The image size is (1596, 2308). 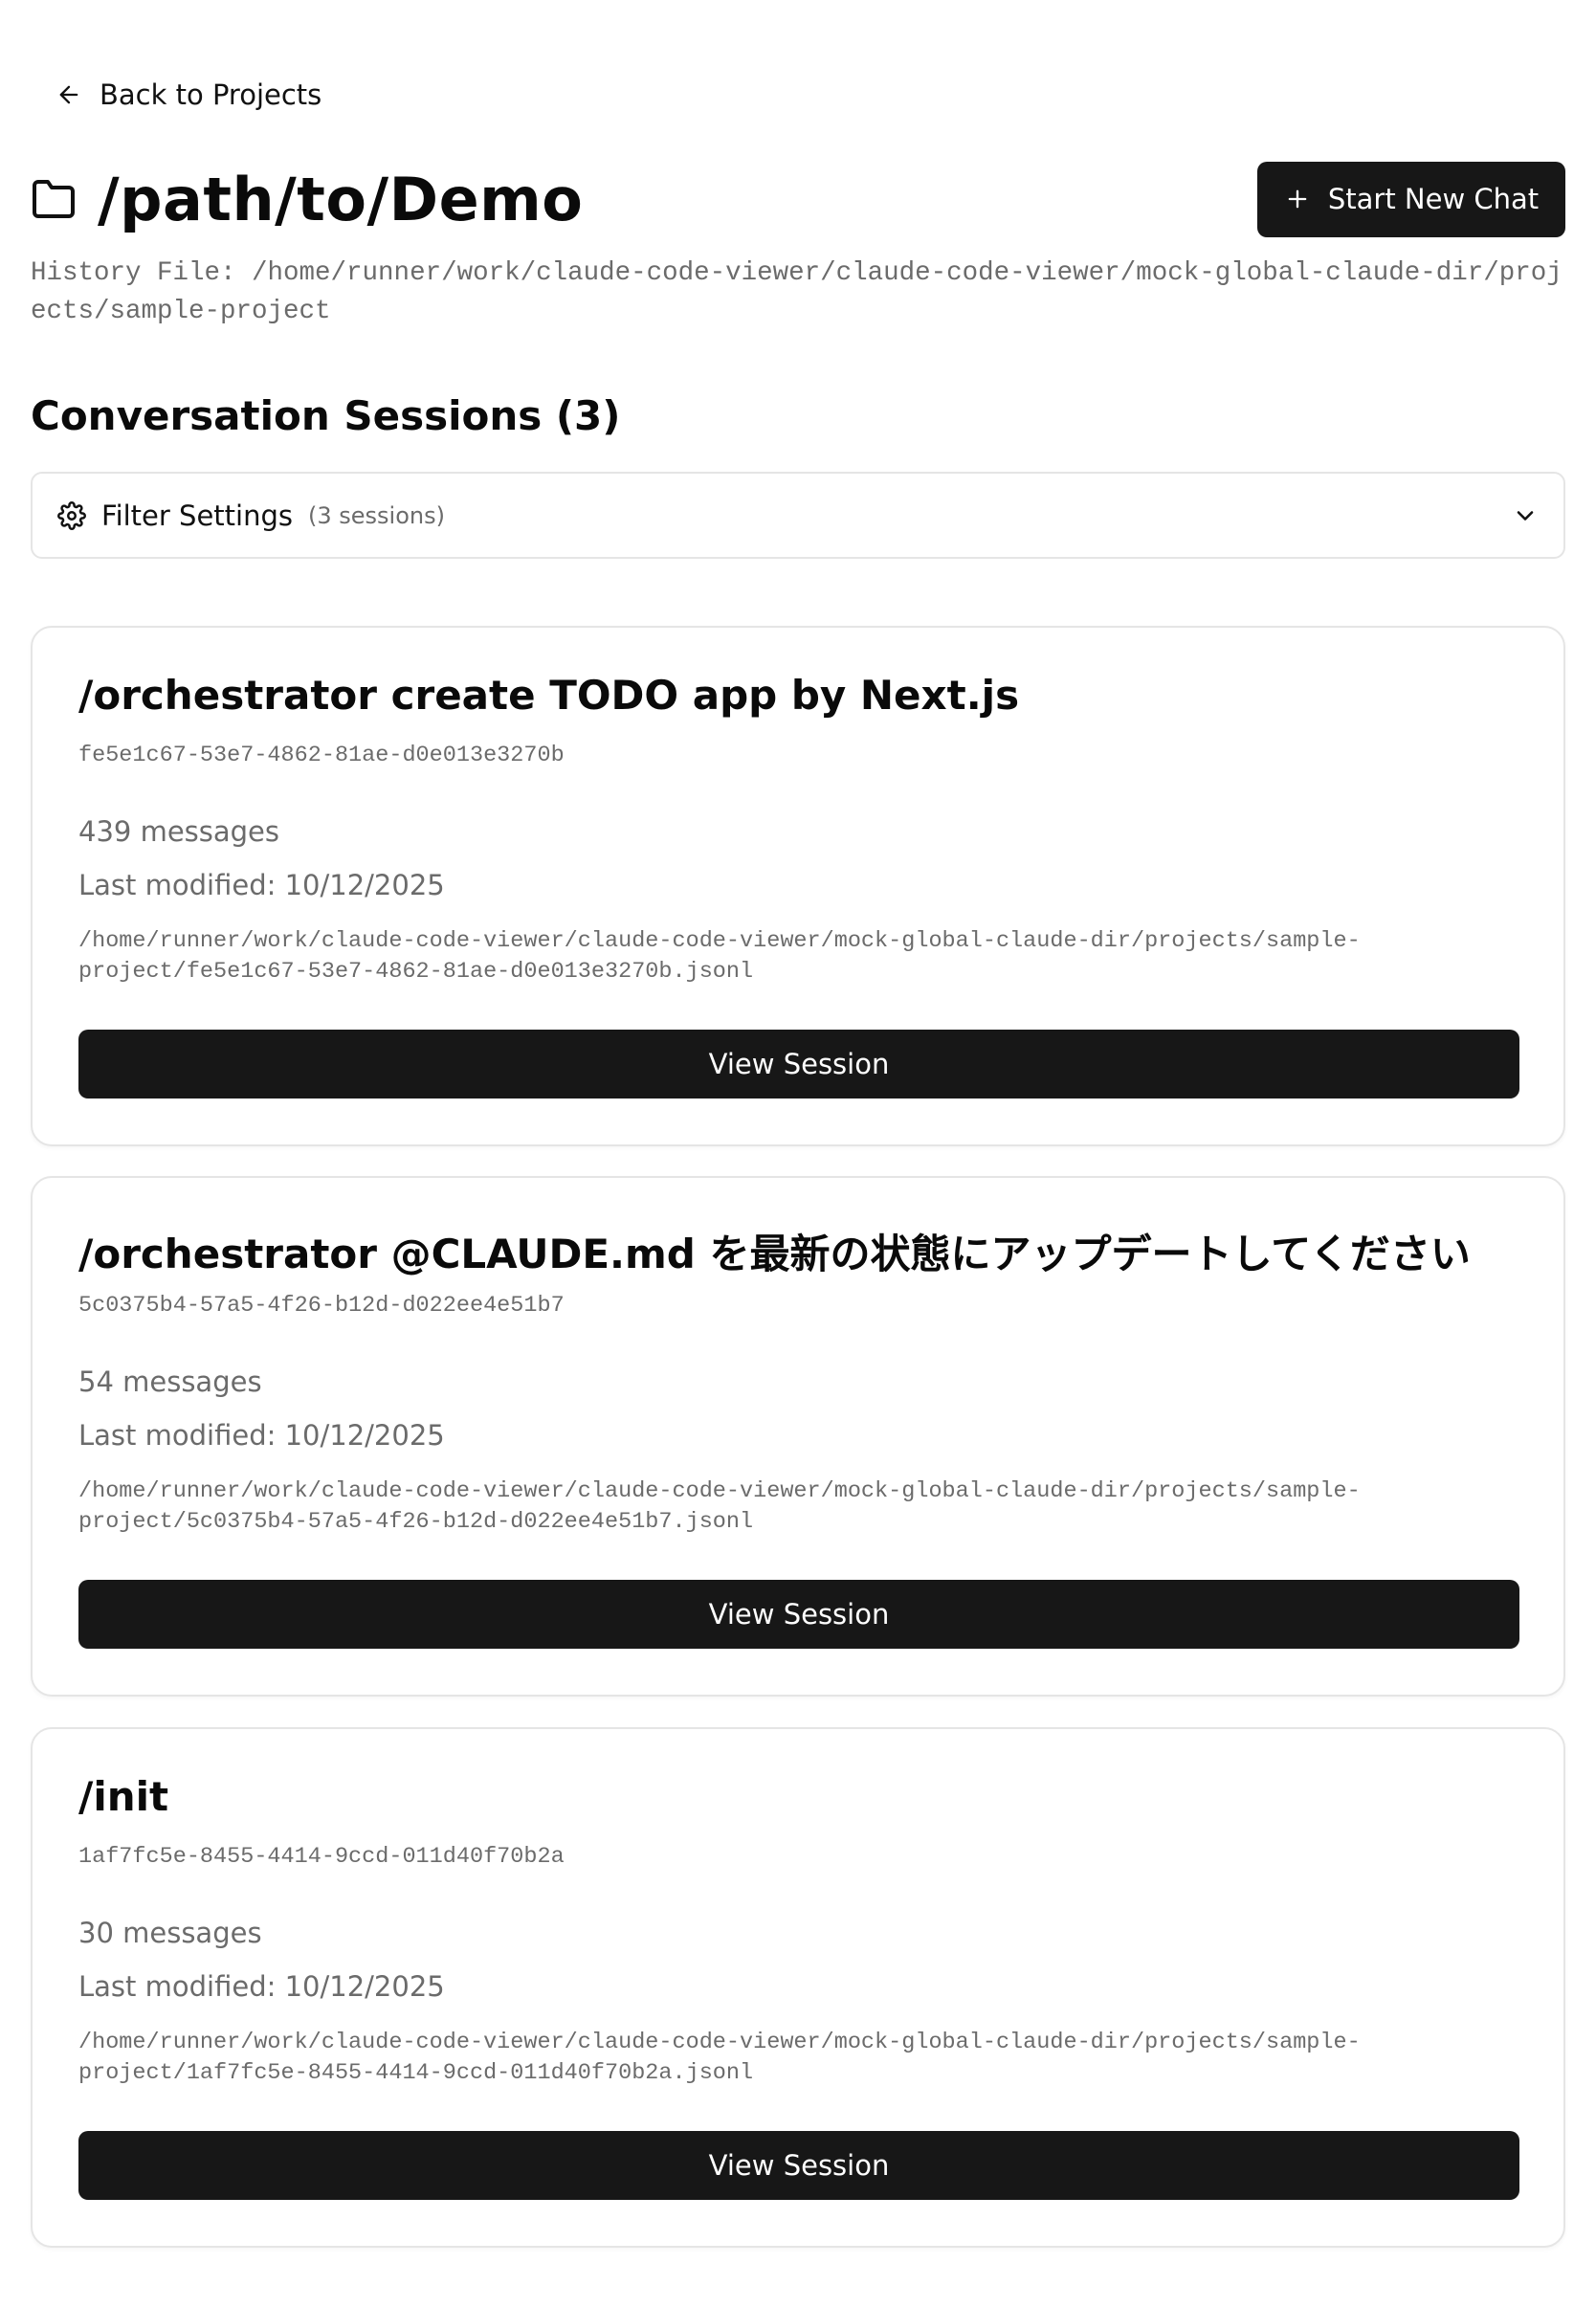 What do you see at coordinates (322, 1306) in the screenshot?
I see `session-id: 5c0375b4-57a5-4f26-b12d-d022ee4e51b7` at bounding box center [322, 1306].